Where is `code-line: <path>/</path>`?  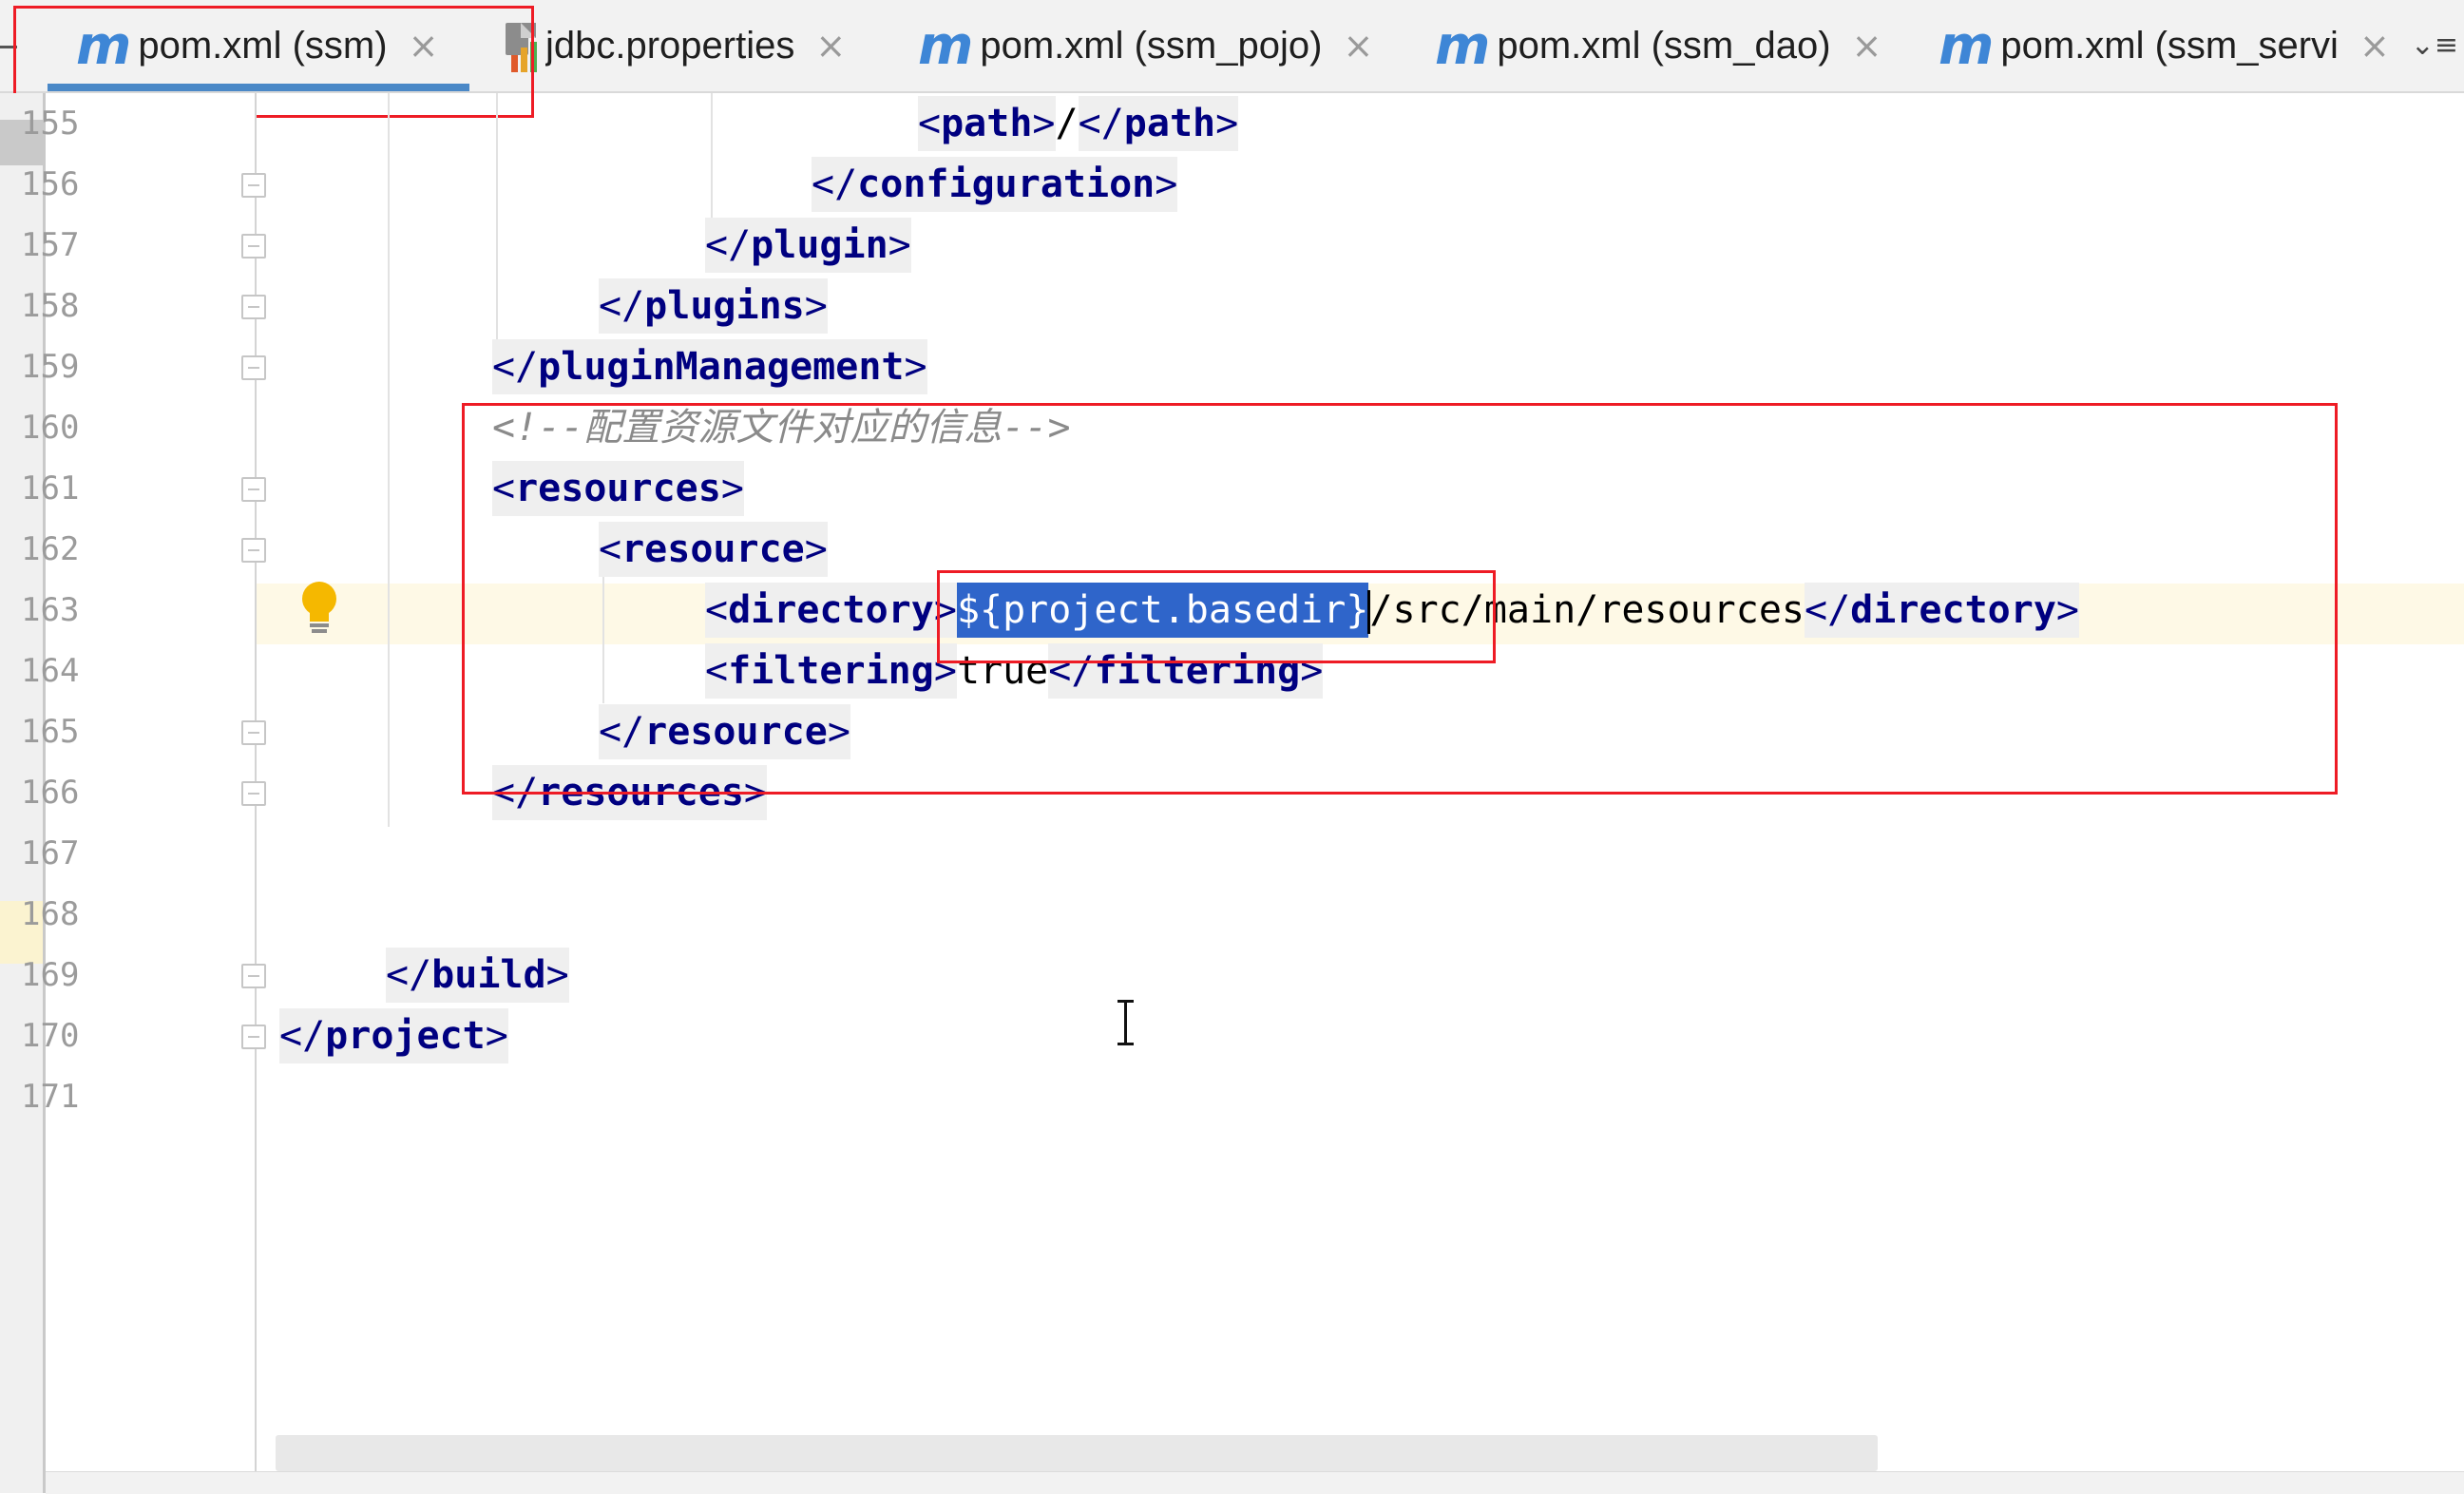
code-line: <path>/</path> is located at coordinates (1078, 123).